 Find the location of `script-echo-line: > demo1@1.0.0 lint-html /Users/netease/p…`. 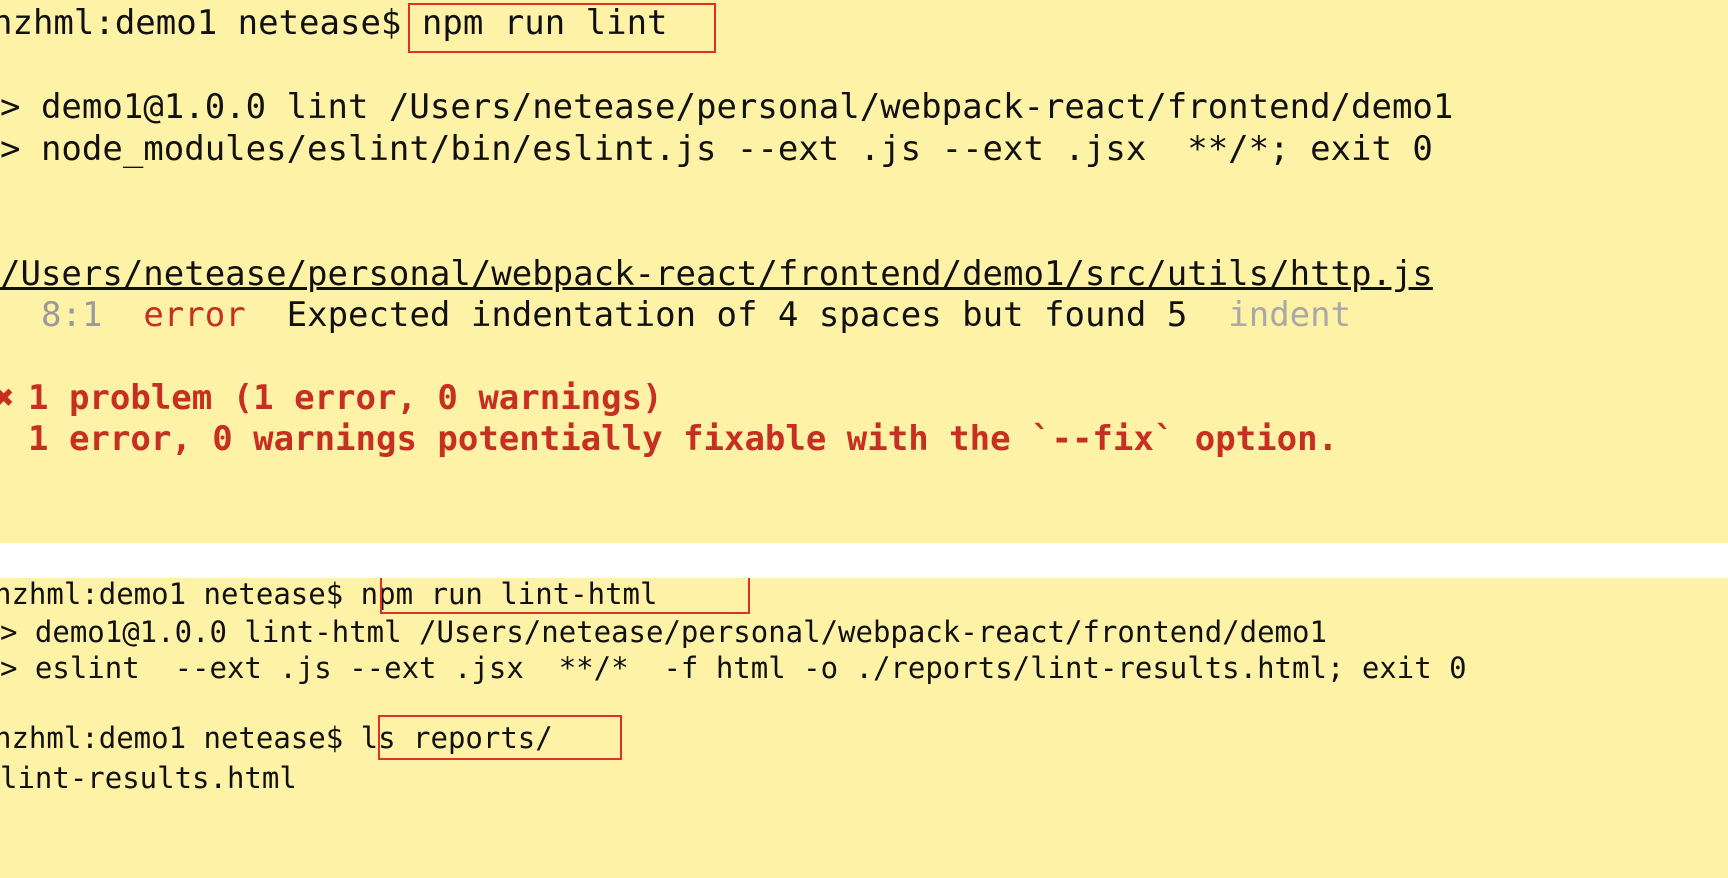

script-echo-line: > demo1@1.0.0 lint-html /Users/netease/p… is located at coordinates (663, 632).